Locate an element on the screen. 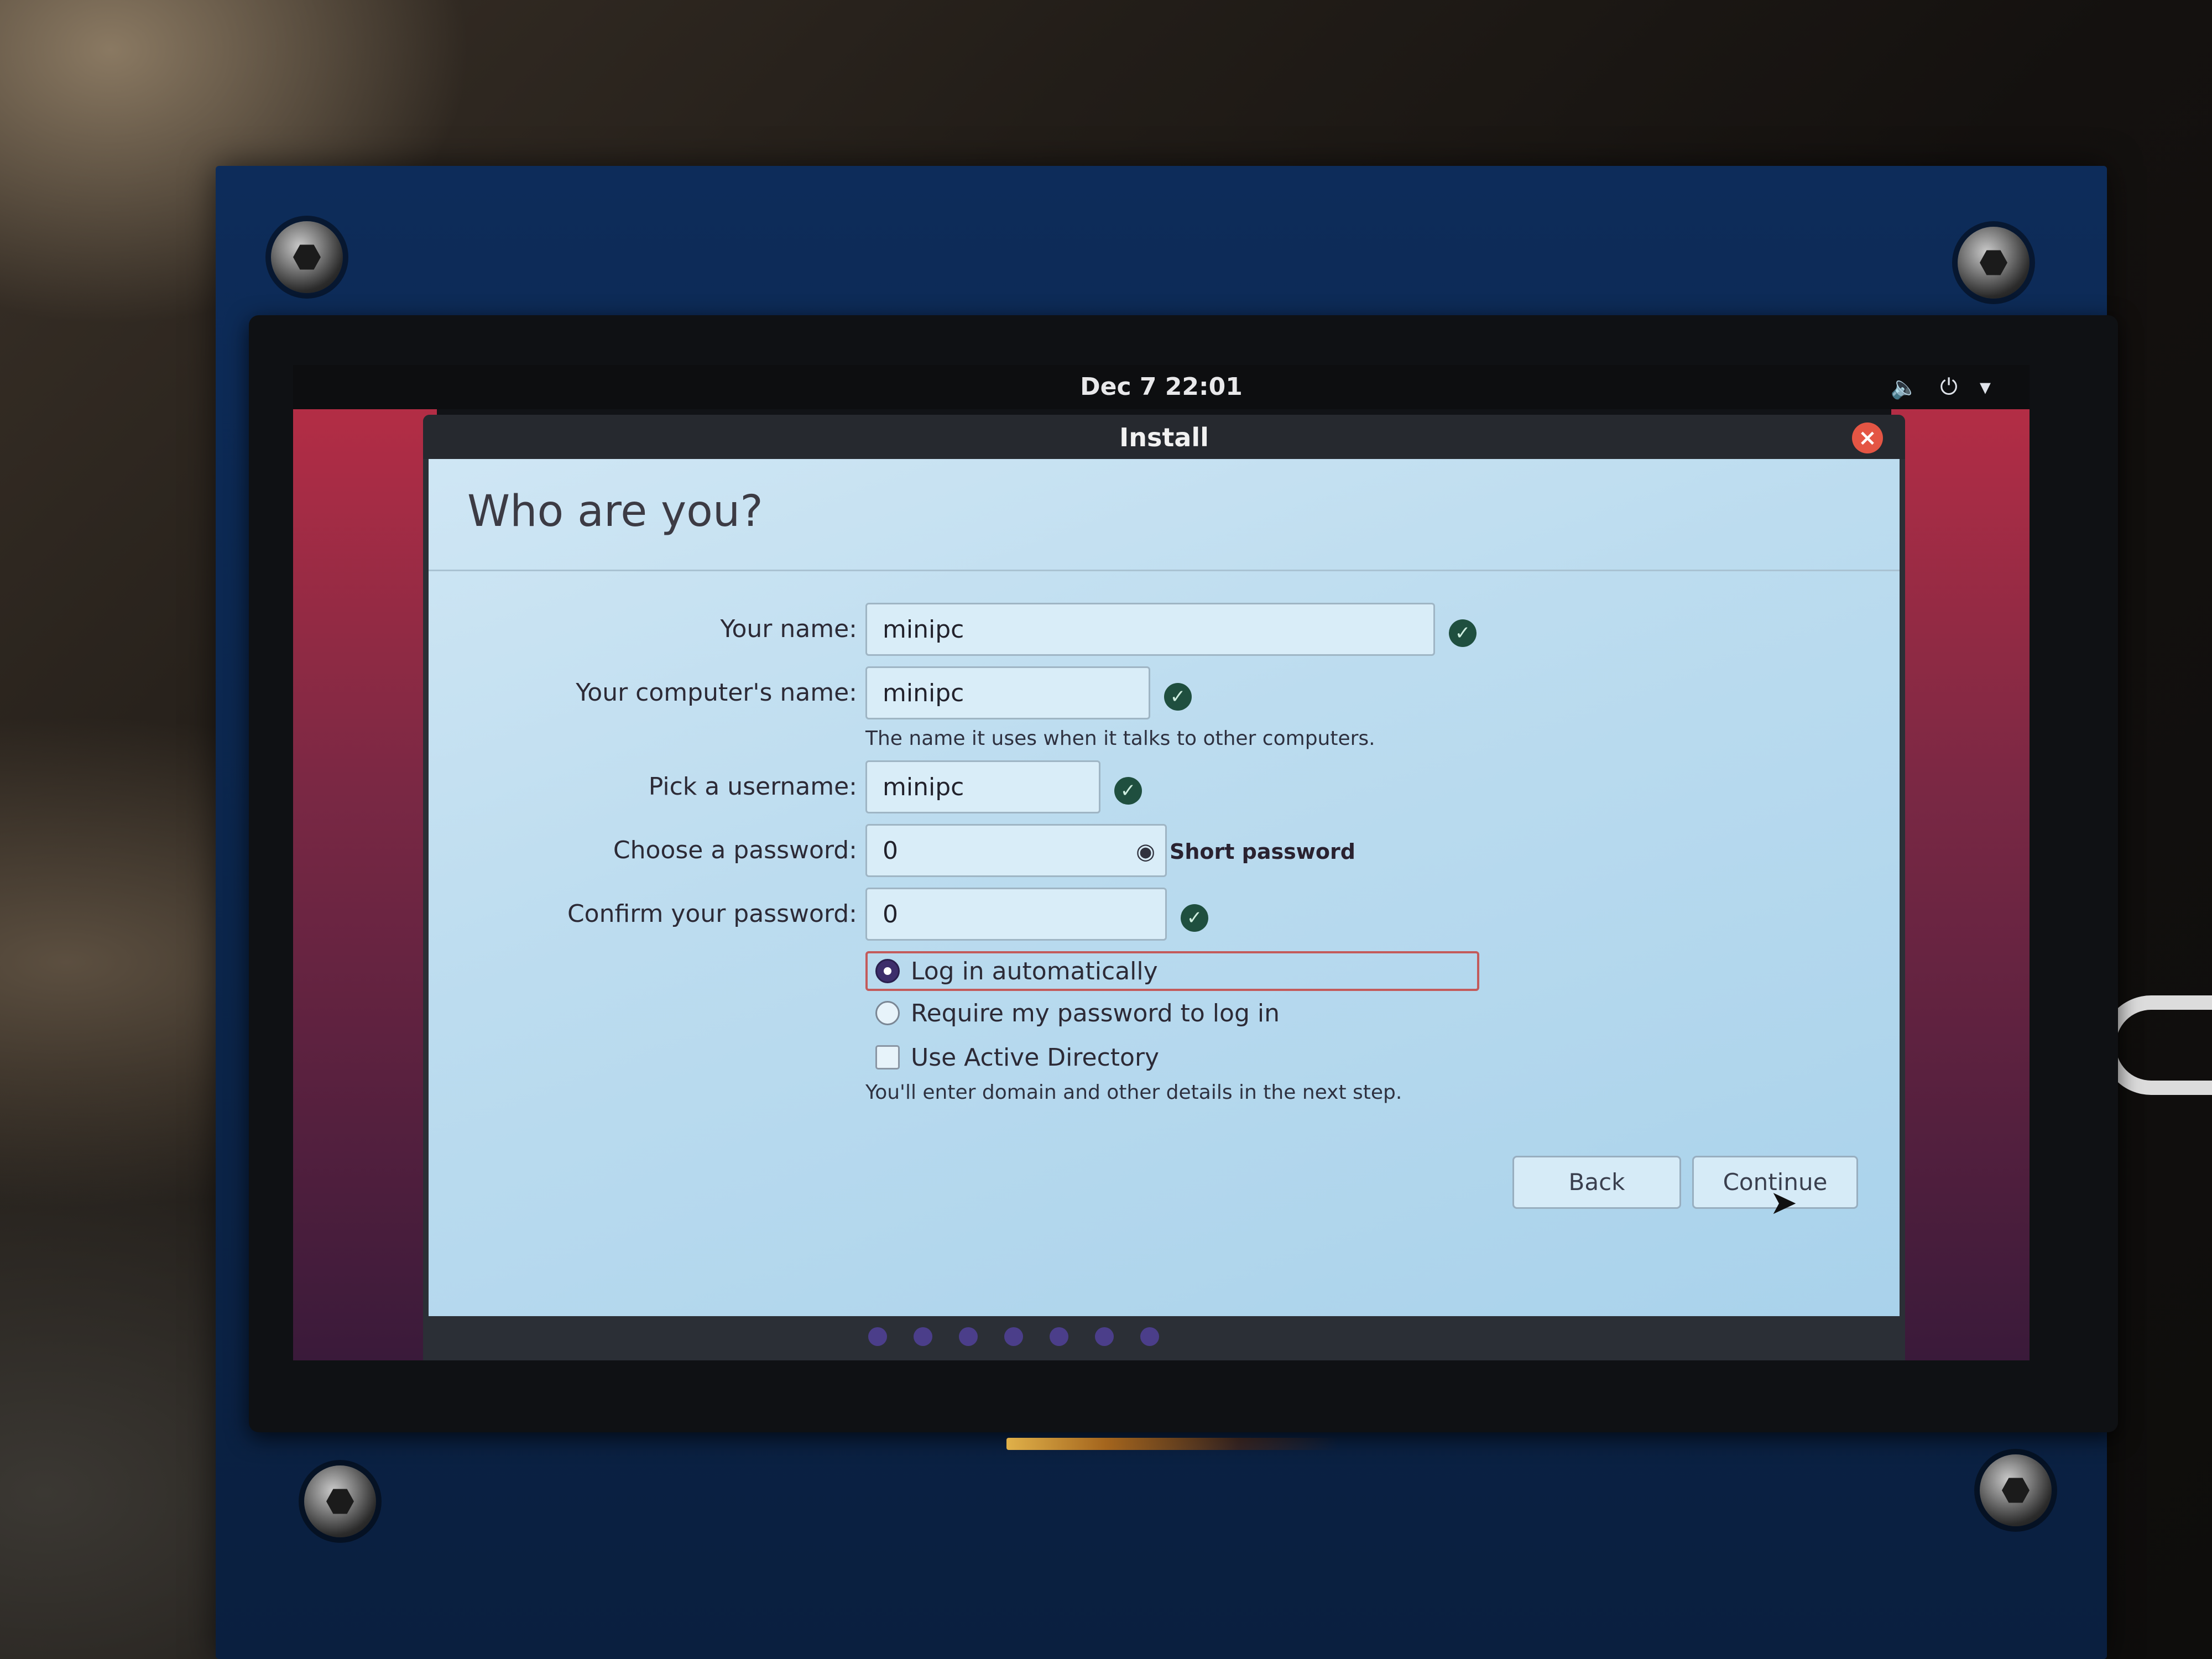 The height and width of the screenshot is (1659, 2212). system-tray: 🔈 ⏻ ▾ is located at coordinates (1941, 388).